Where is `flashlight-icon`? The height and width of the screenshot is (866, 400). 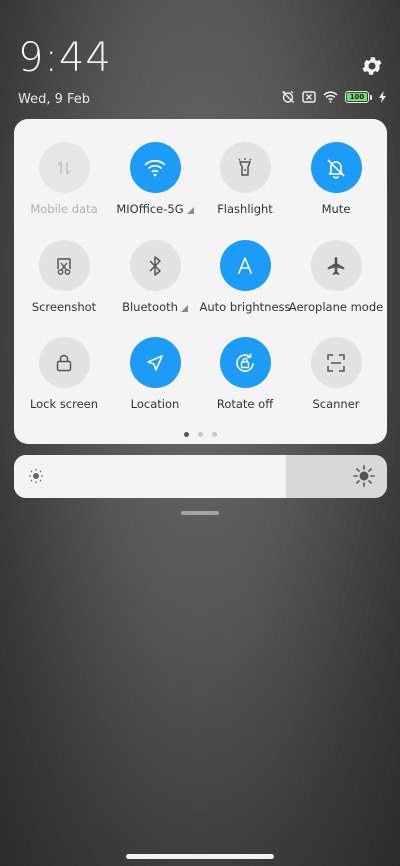 flashlight-icon is located at coordinates (245, 167).